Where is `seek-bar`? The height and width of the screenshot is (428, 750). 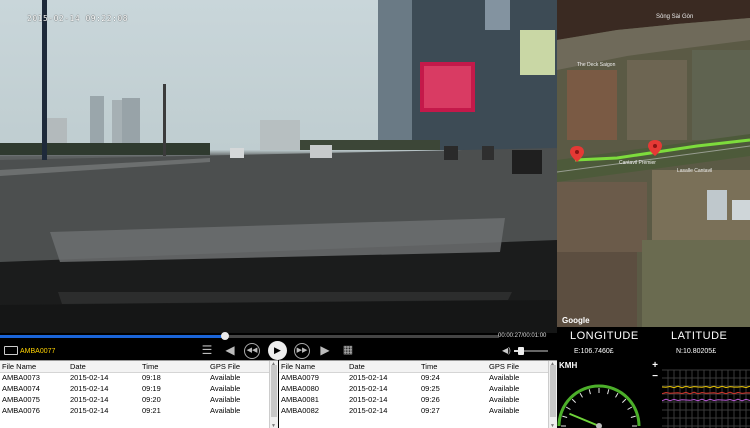
seek-bar is located at coordinates (249, 336).